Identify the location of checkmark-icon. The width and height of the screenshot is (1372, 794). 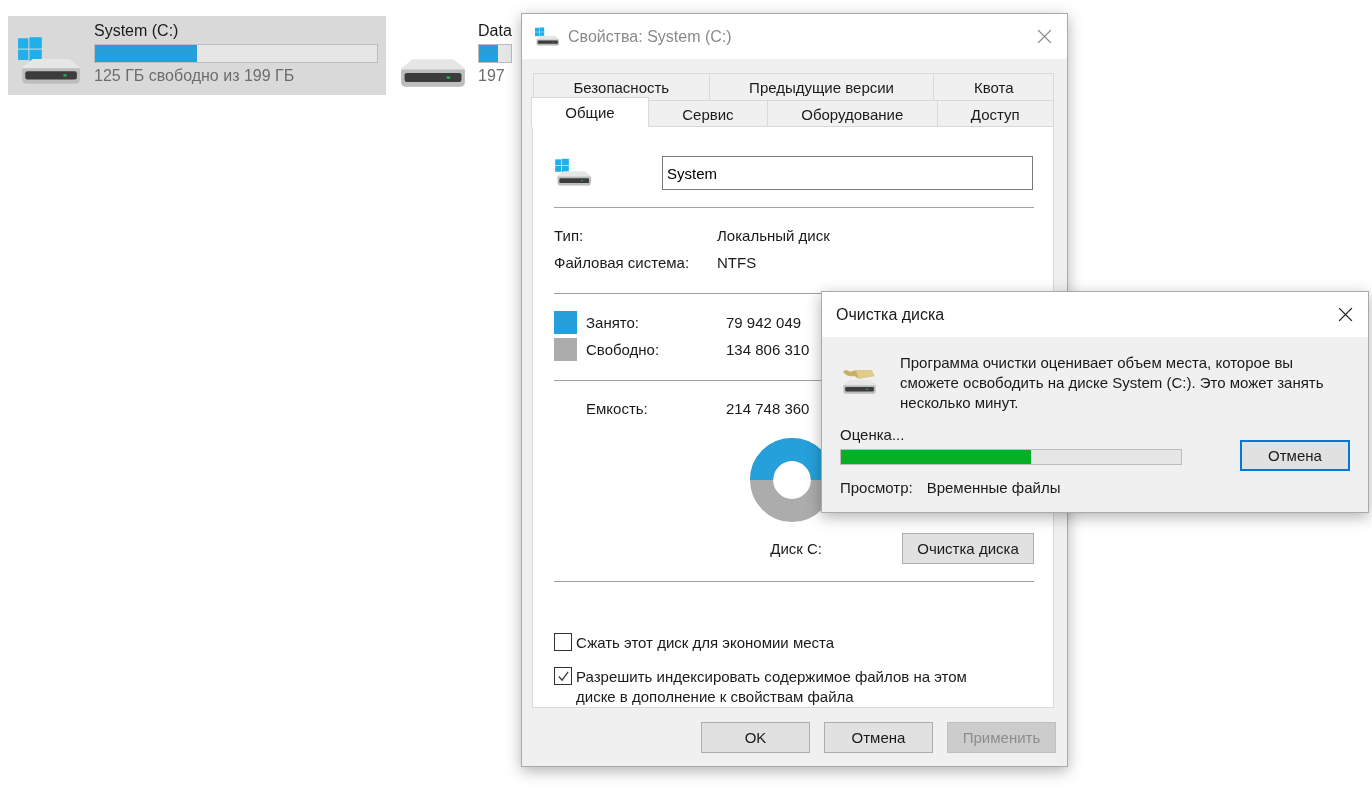
(563, 676).